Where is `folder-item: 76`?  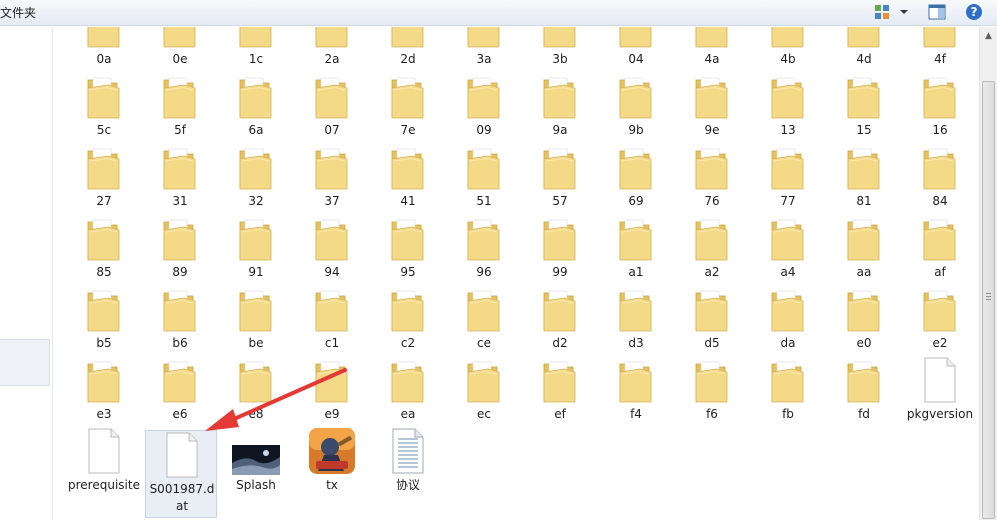 folder-item: 76 is located at coordinates (712, 177).